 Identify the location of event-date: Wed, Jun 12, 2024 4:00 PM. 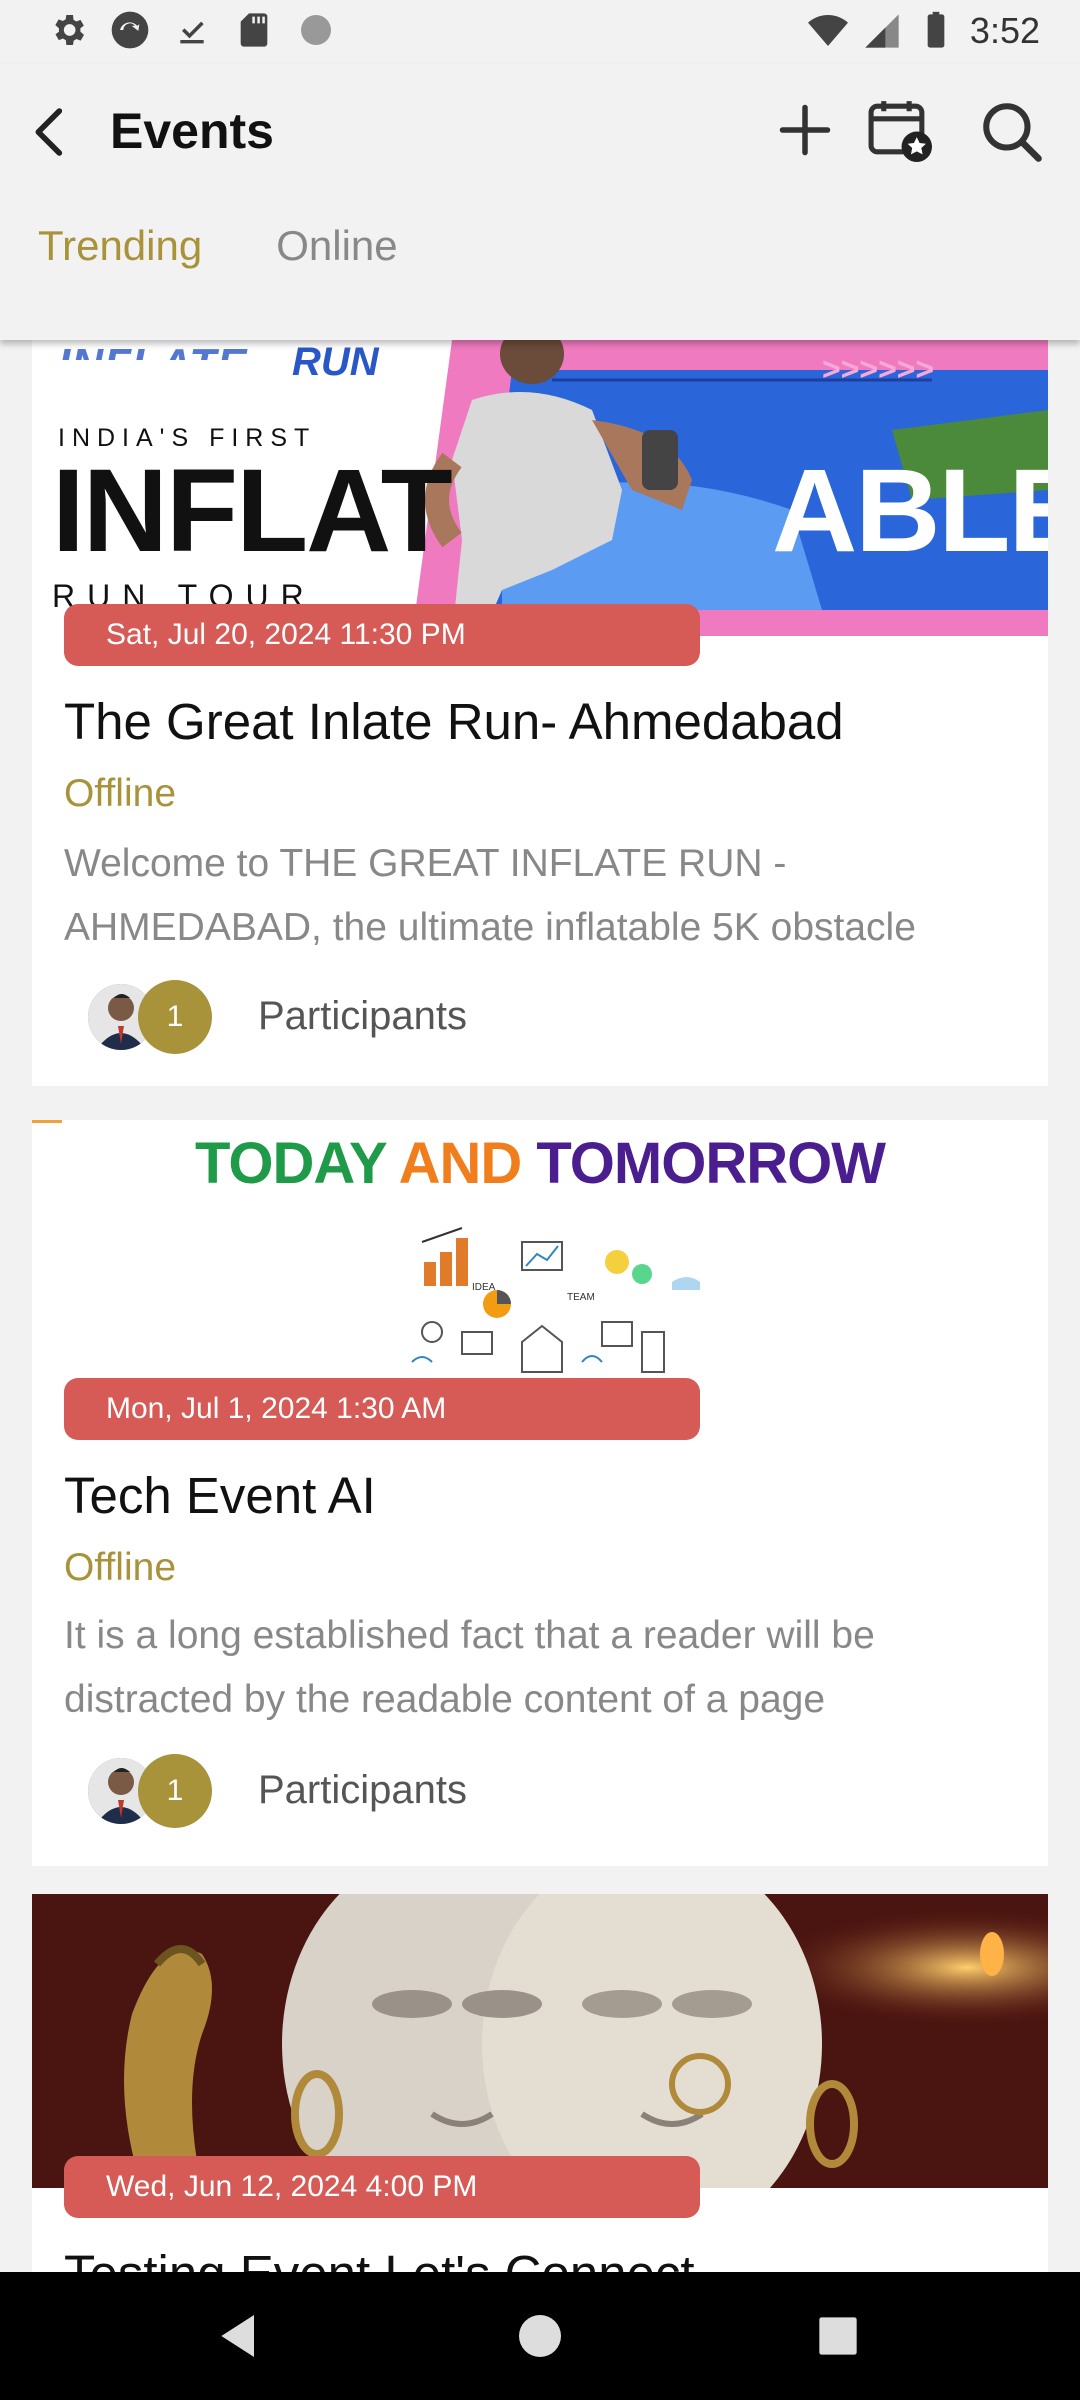
(382, 2187).